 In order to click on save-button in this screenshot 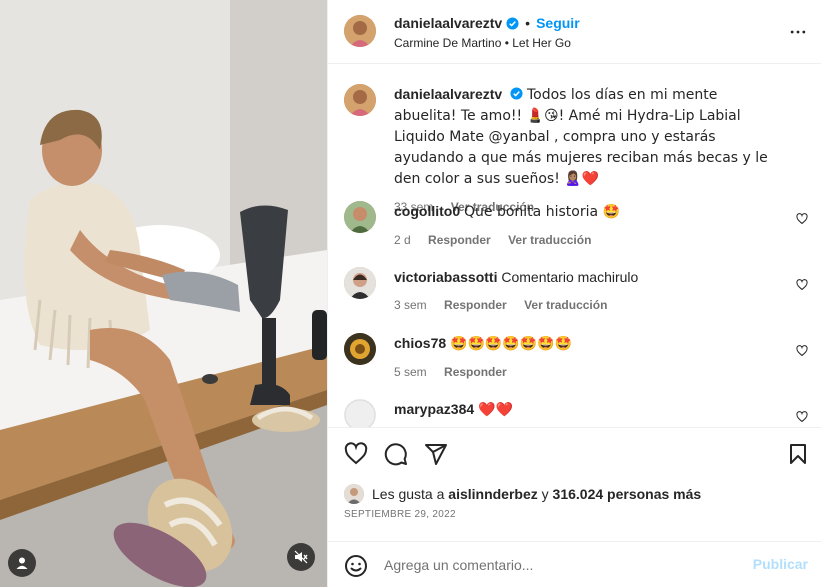, I will do `click(798, 454)`.